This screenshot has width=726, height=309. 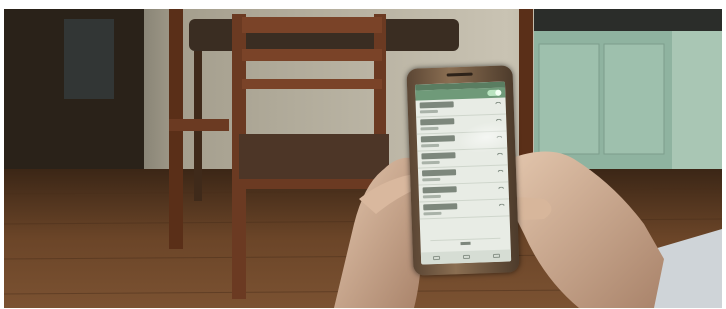 I want to click on screen-bottom-button, so click(x=465, y=243).